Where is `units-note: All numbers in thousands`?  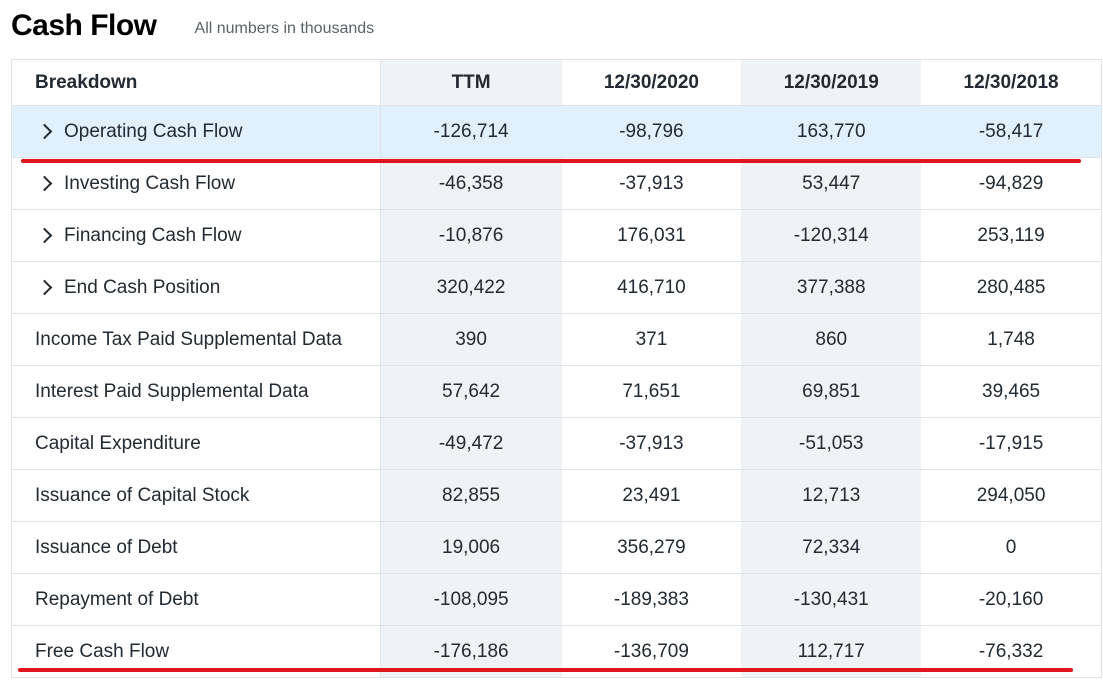
units-note: All numbers in thousands is located at coordinates (284, 28).